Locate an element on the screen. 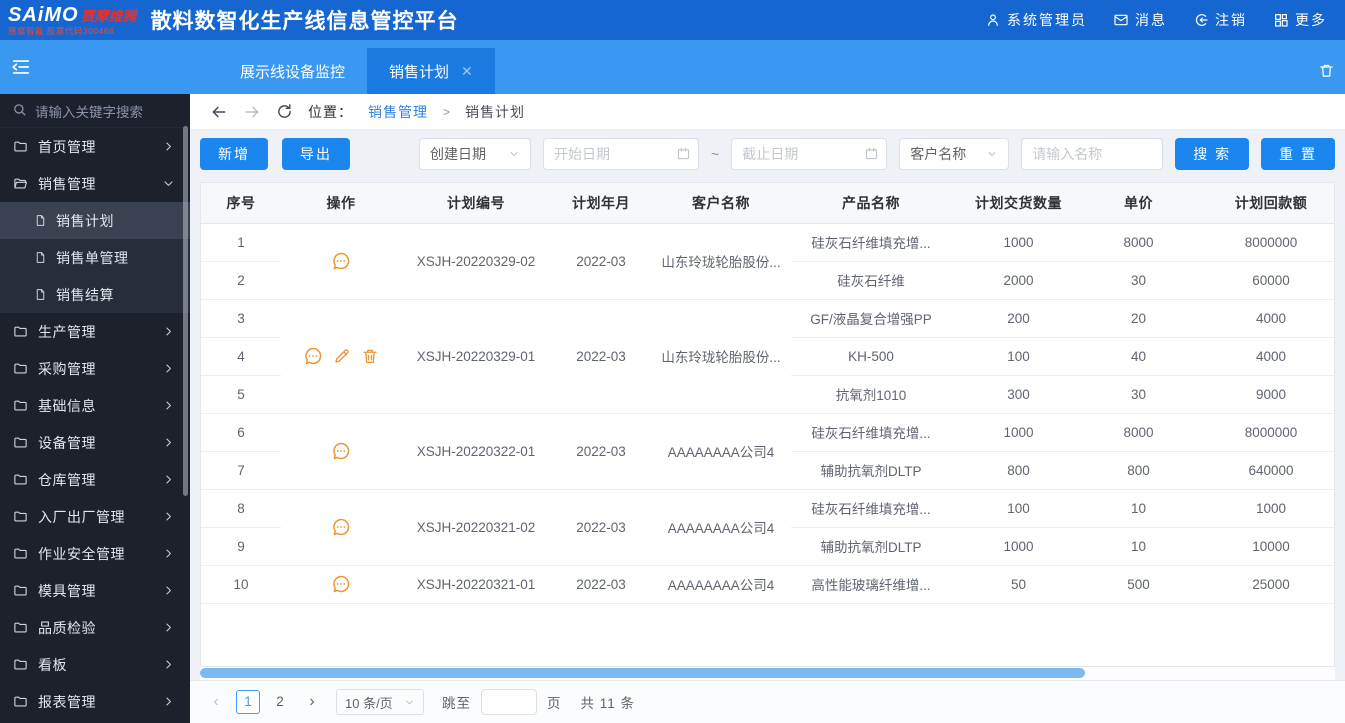 This screenshot has height=723, width=1345. cell-qty: 50 is located at coordinates (1018, 584).